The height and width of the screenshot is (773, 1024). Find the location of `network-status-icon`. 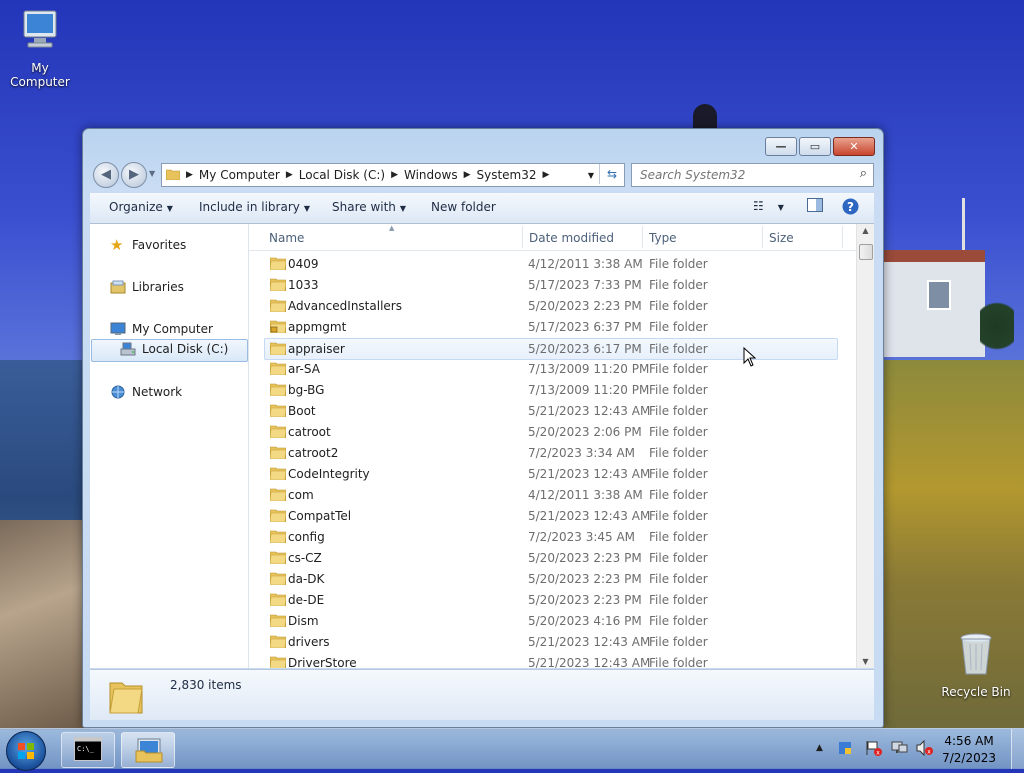

network-status-icon is located at coordinates (900, 748).